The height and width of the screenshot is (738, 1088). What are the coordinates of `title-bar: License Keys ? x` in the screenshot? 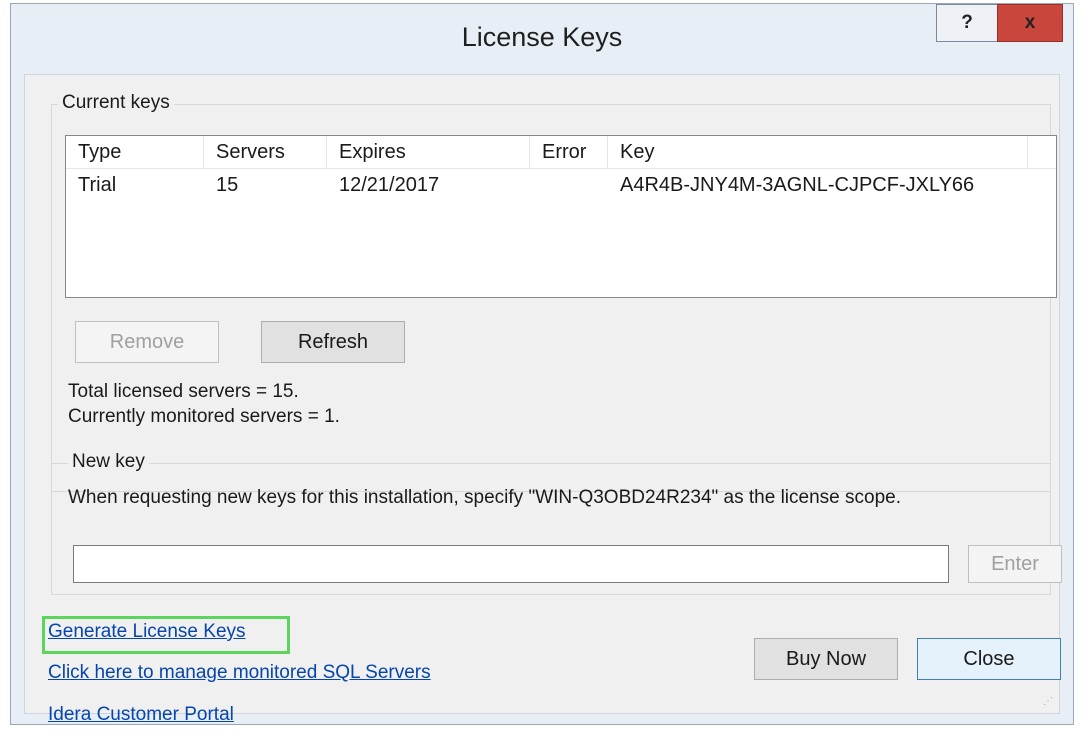 It's located at (542, 40).